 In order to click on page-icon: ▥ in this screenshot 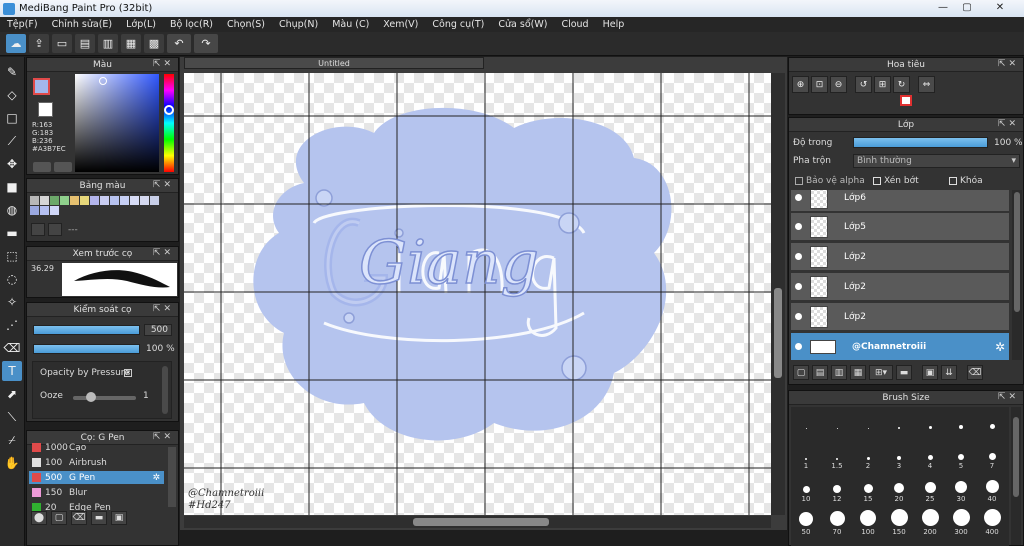, I will do `click(108, 43)`.